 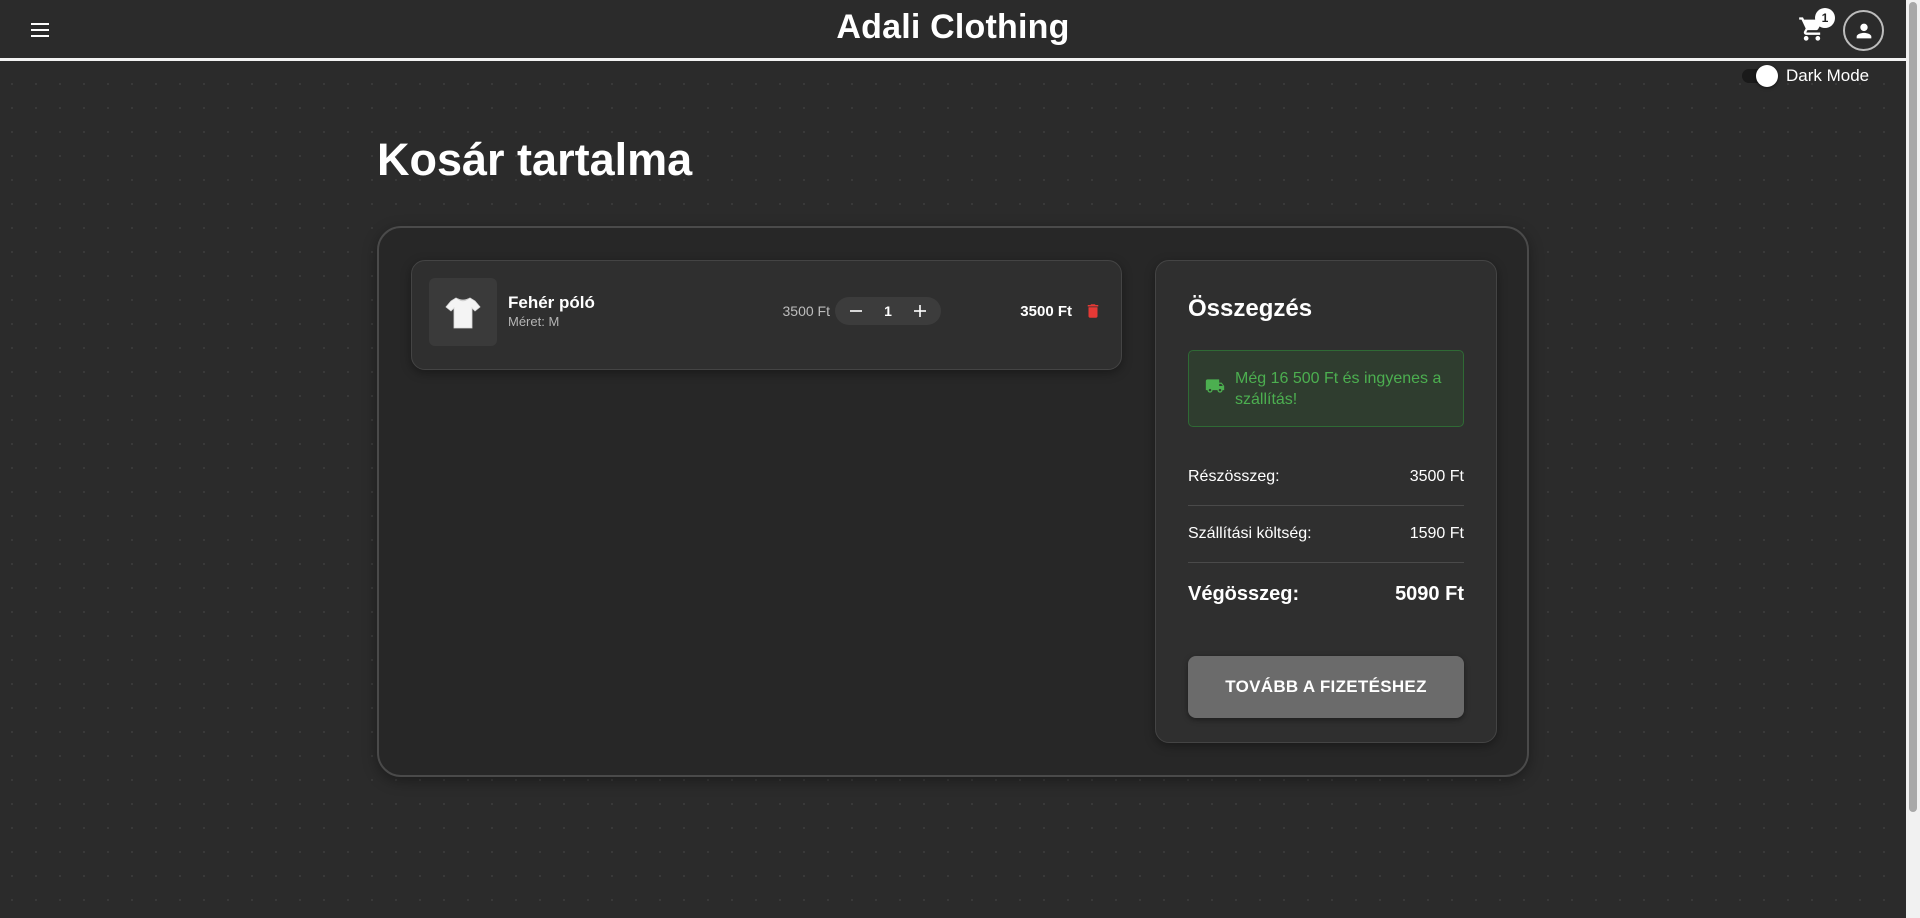 I want to click on total-label: Végösszeg:, so click(x=1244, y=594).